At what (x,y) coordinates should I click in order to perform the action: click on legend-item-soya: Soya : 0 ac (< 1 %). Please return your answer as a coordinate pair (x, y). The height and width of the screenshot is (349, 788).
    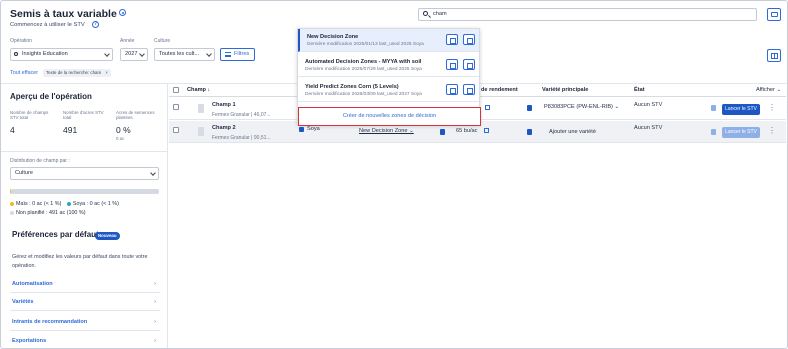
    Looking at the image, I should click on (92, 204).